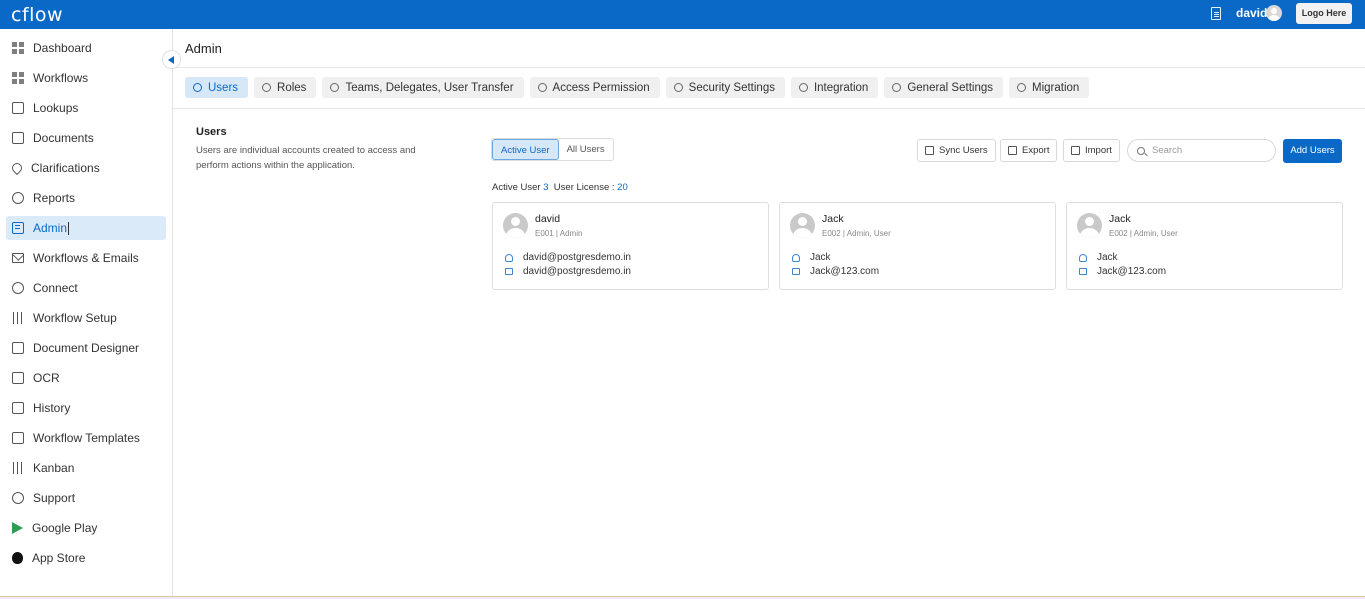  What do you see at coordinates (62, 48) in the screenshot?
I see `sidebar-item-label: Dashboard` at bounding box center [62, 48].